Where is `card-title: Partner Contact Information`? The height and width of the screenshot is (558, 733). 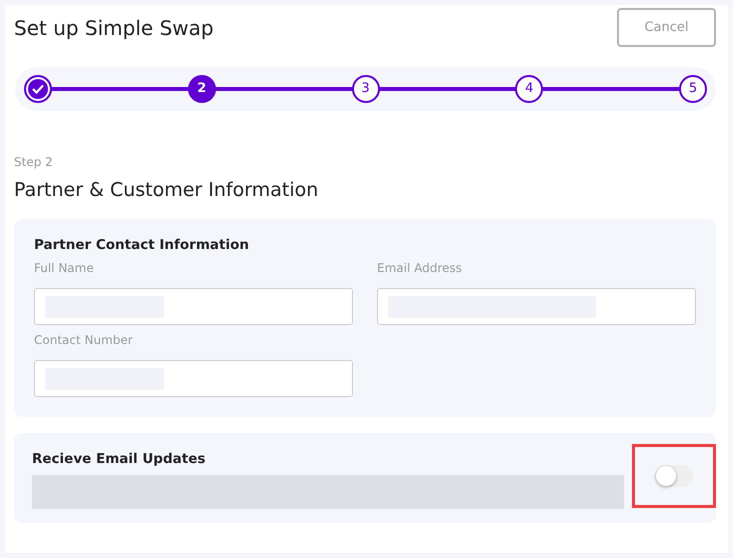
card-title: Partner Contact Information is located at coordinates (142, 244).